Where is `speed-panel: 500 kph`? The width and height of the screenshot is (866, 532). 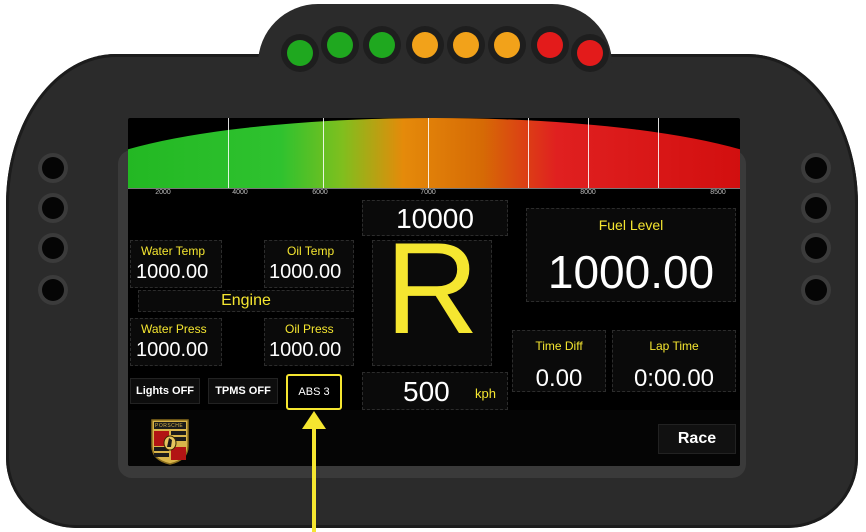 speed-panel: 500 kph is located at coordinates (435, 391).